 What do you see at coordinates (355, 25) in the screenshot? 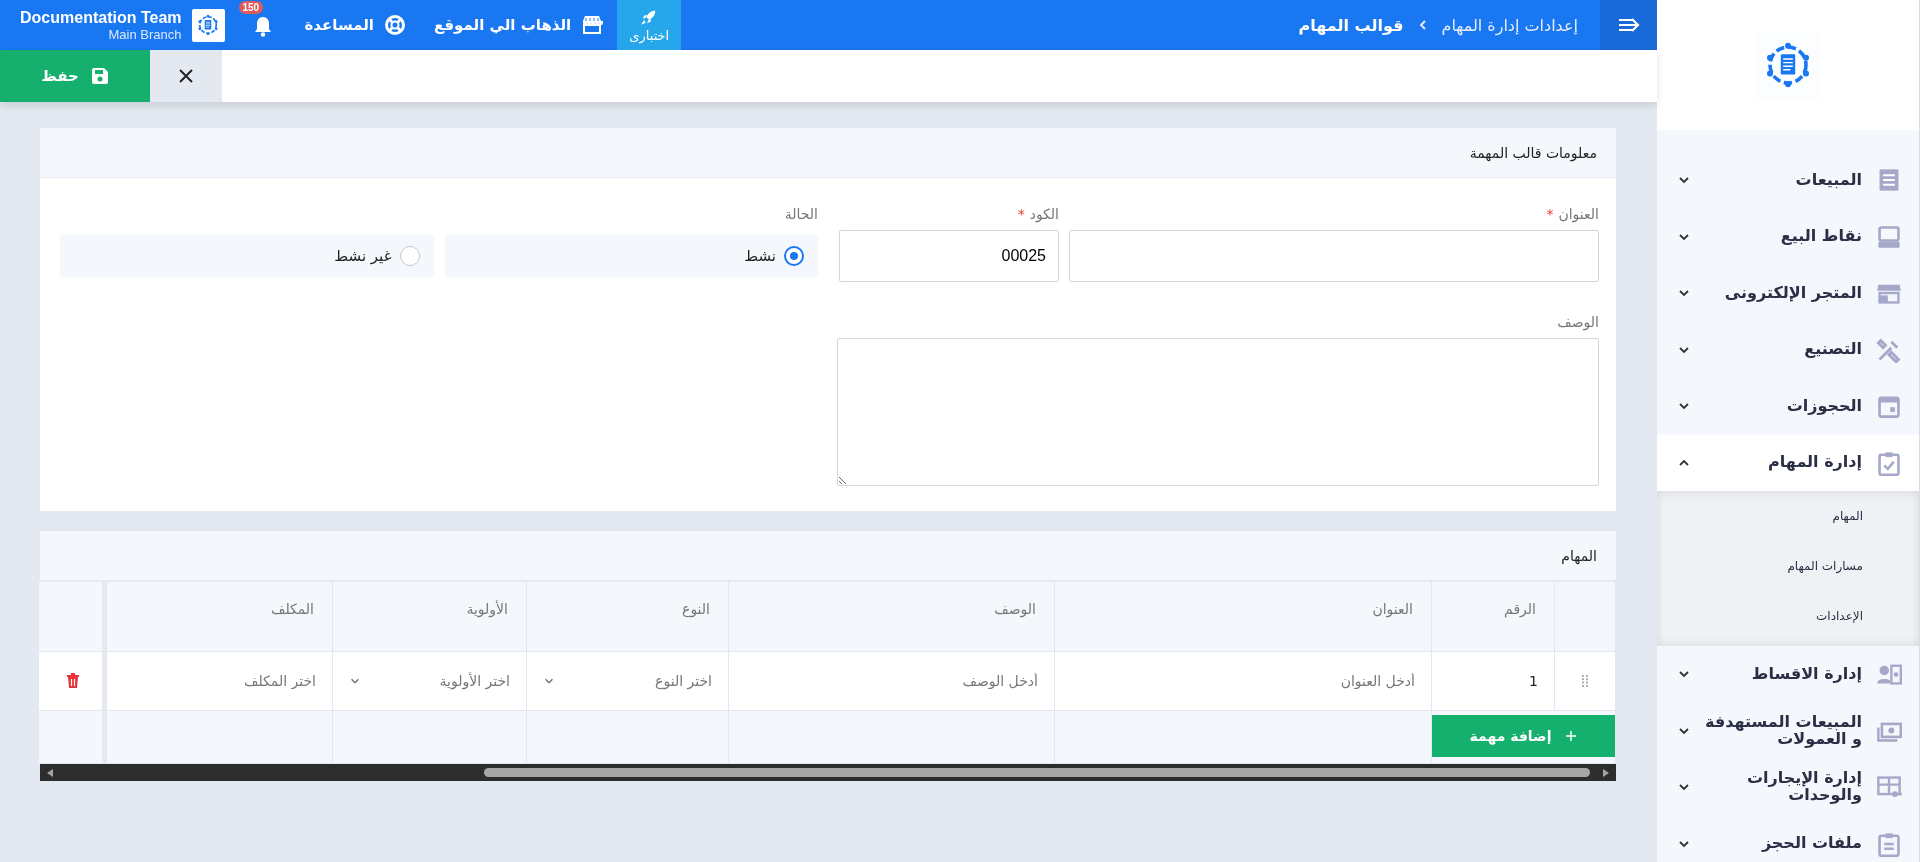
I see `top-link: المساعدة` at bounding box center [355, 25].